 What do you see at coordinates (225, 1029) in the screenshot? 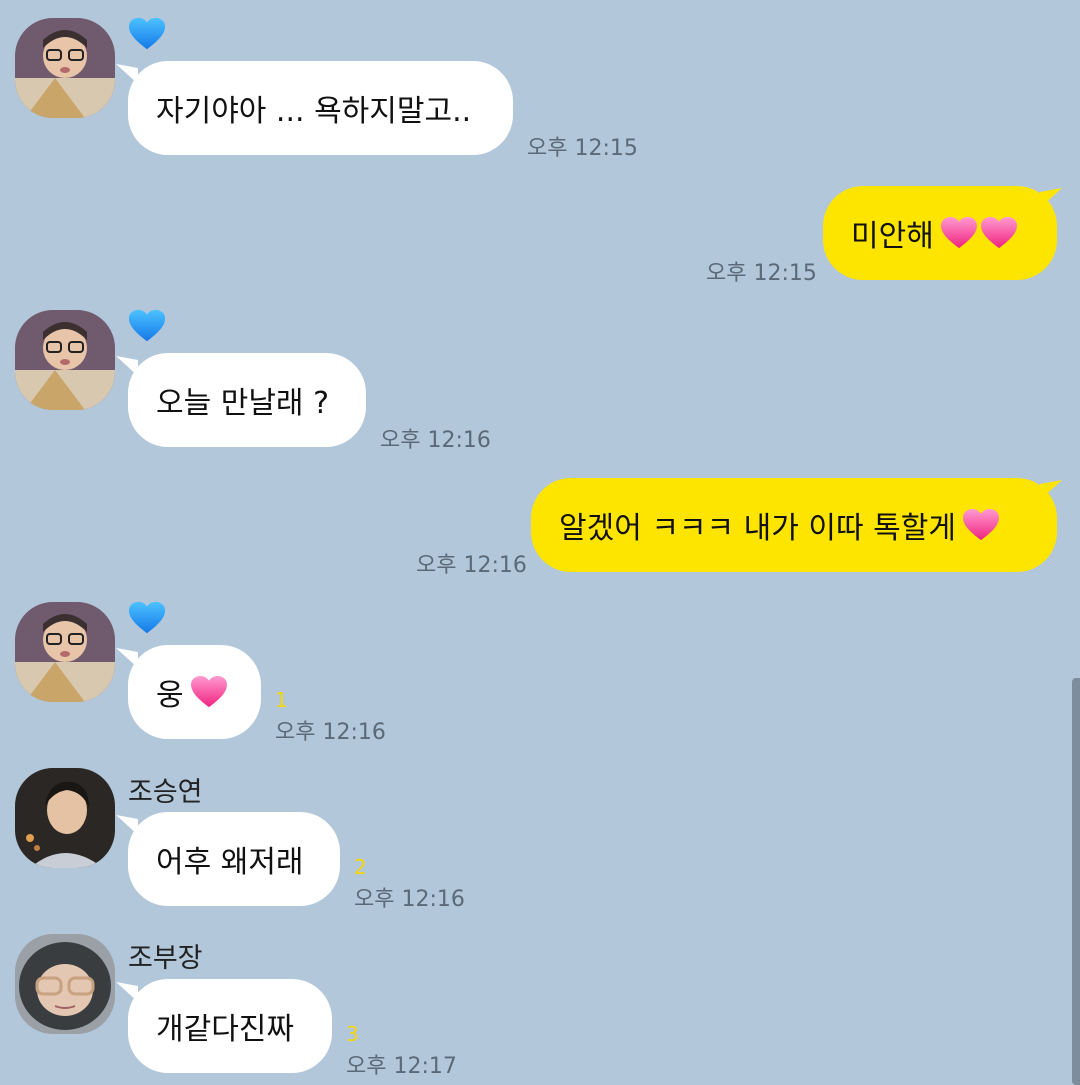
I see `message-text: 개같다진짜` at bounding box center [225, 1029].